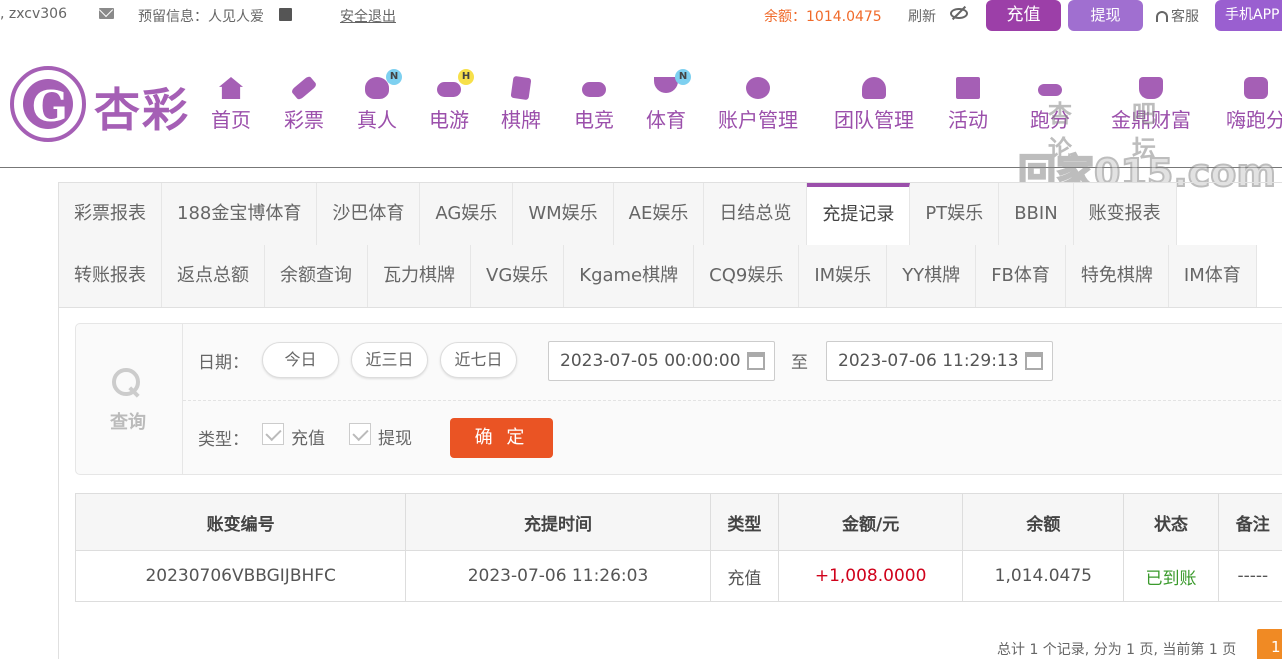 Image resolution: width=1282 pixels, height=659 pixels. I want to click on forum-watermark: 杏吧论坛 回家015.com, so click(1145, 143).